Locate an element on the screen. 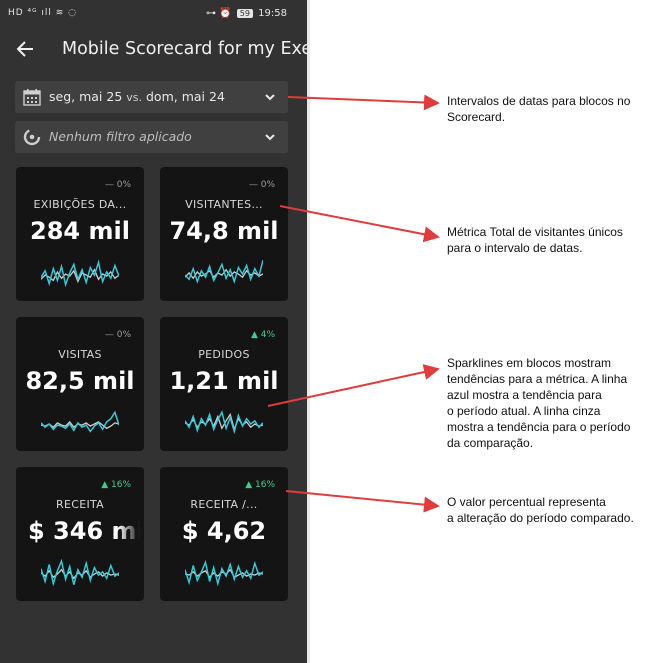 This screenshot has width=661, height=663. versus-label: vs. is located at coordinates (134, 97).